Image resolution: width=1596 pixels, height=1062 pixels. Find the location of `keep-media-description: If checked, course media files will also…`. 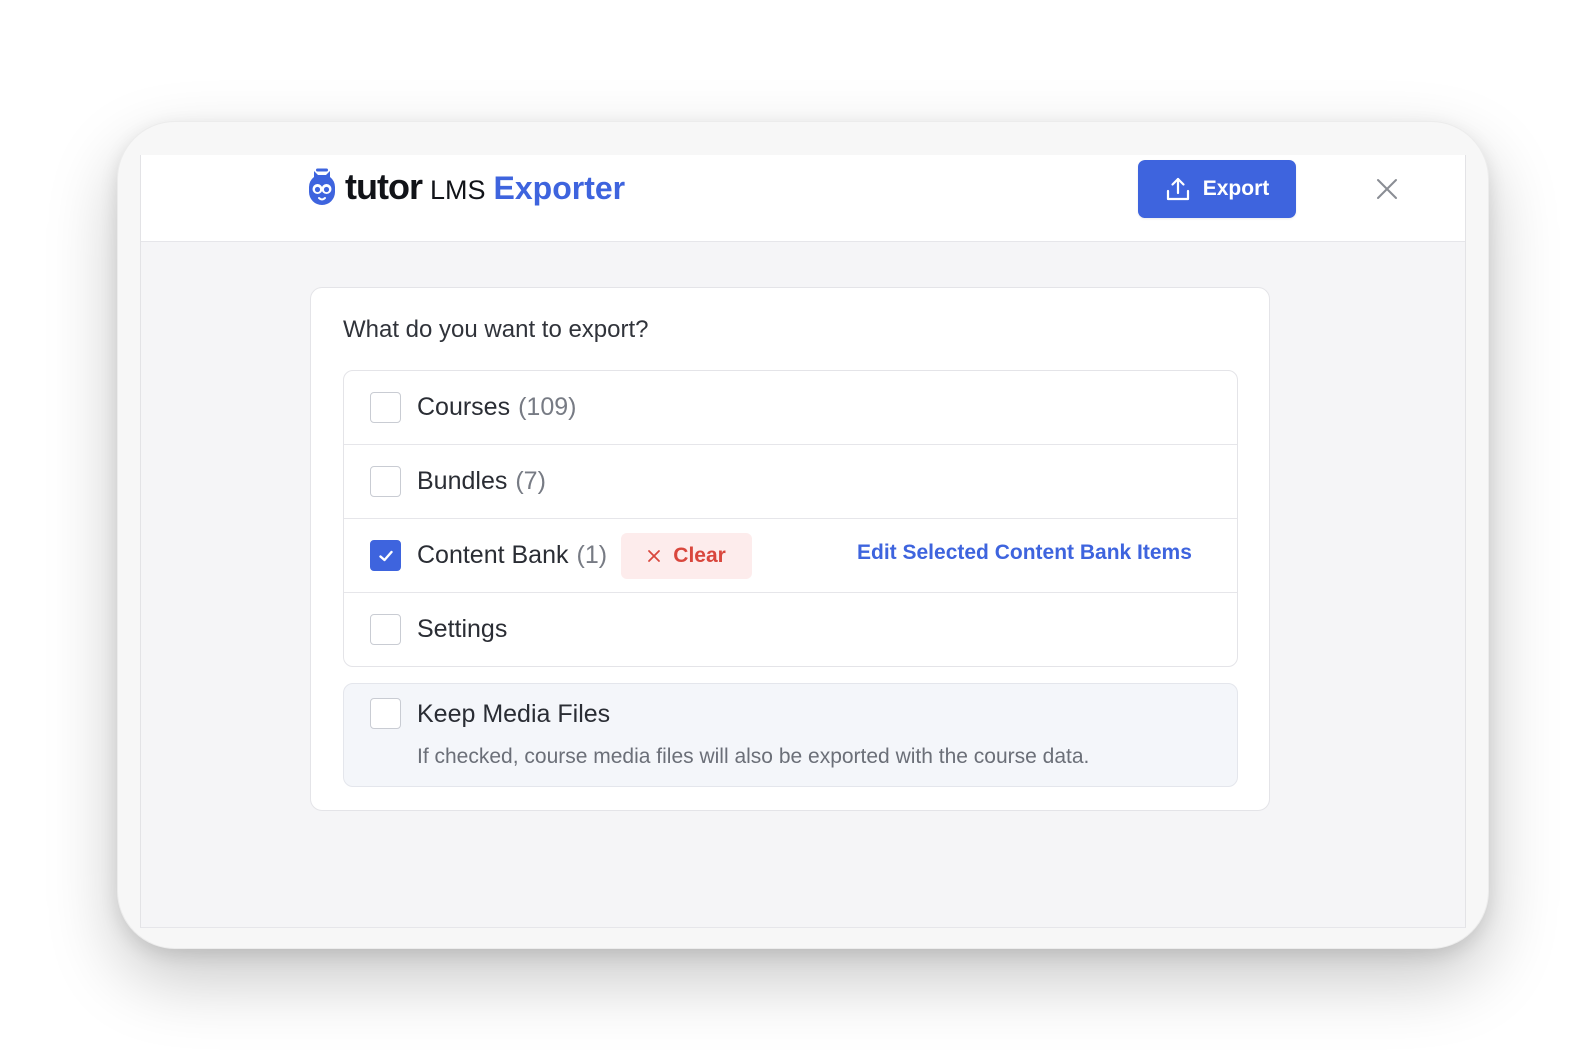

keep-media-description: If checked, course media files will also… is located at coordinates (753, 756).